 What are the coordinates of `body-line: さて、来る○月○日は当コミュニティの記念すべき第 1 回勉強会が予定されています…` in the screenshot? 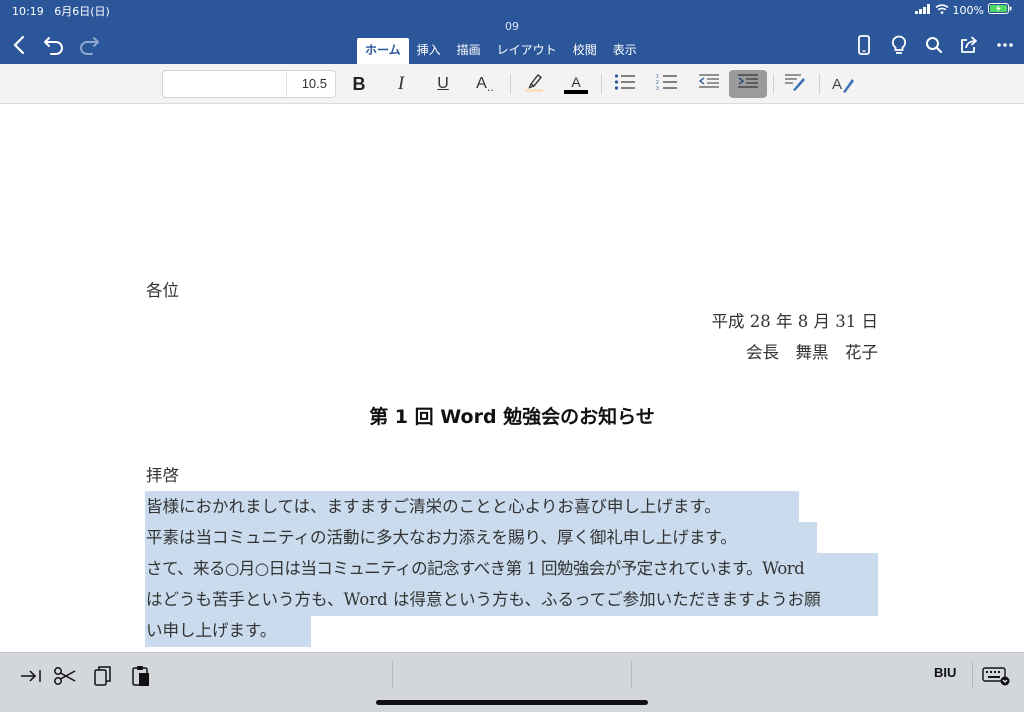 It's located at (475, 568).